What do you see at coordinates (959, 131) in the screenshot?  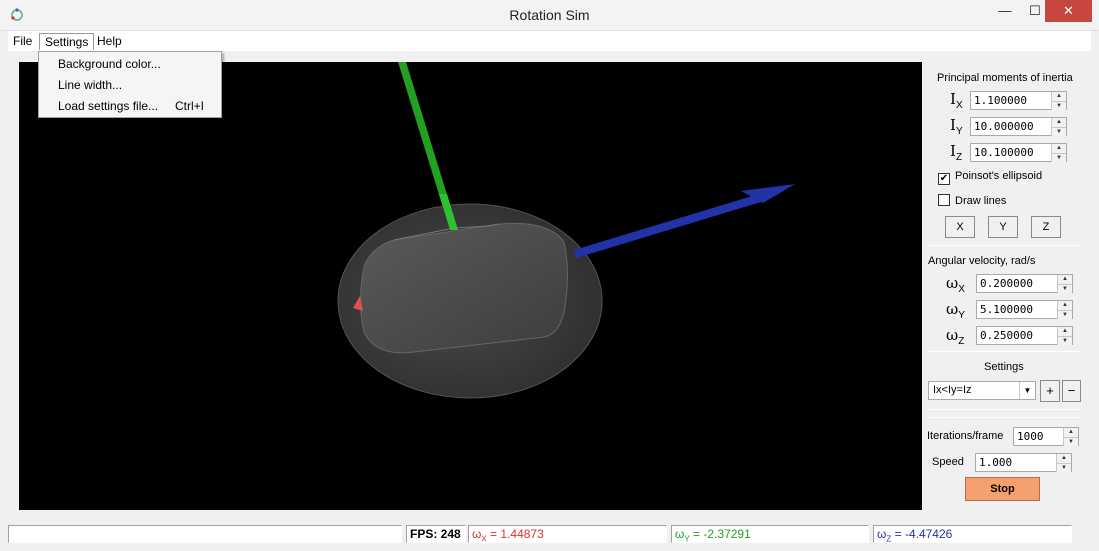 I see `iy-subscript: Y` at bounding box center [959, 131].